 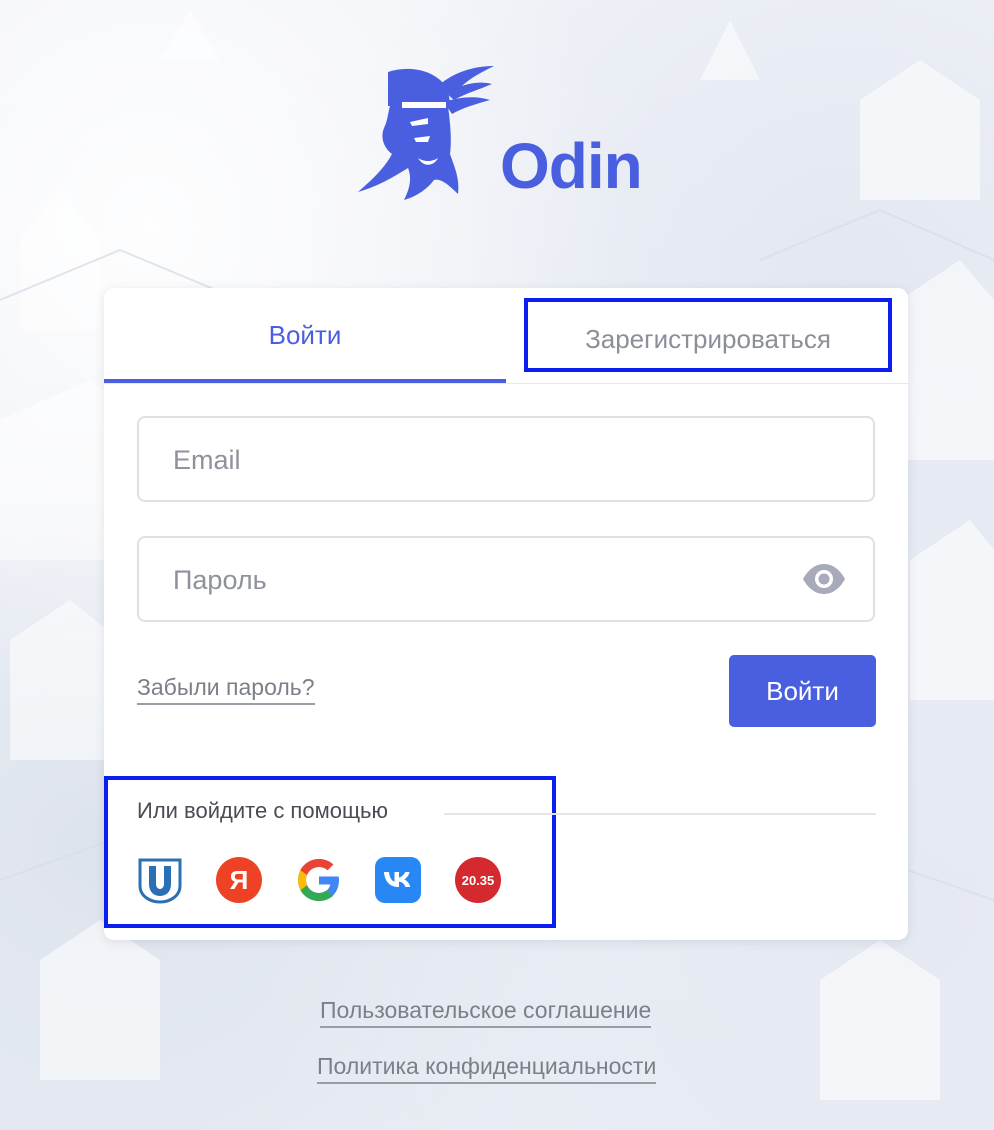 I want to click on divider, so click(x=660, y=814).